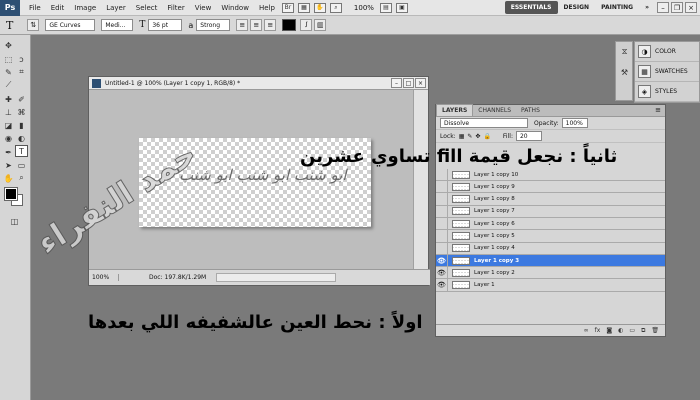 The image size is (700, 400). I want to click on warp-text-icon: ꭍ, so click(306, 25).